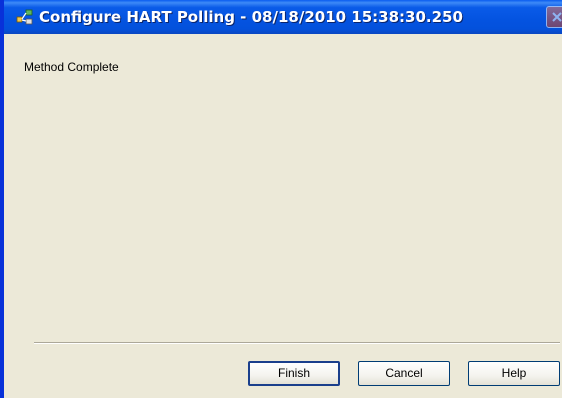  Describe the element at coordinates (297, 343) in the screenshot. I see `button-separator` at that location.